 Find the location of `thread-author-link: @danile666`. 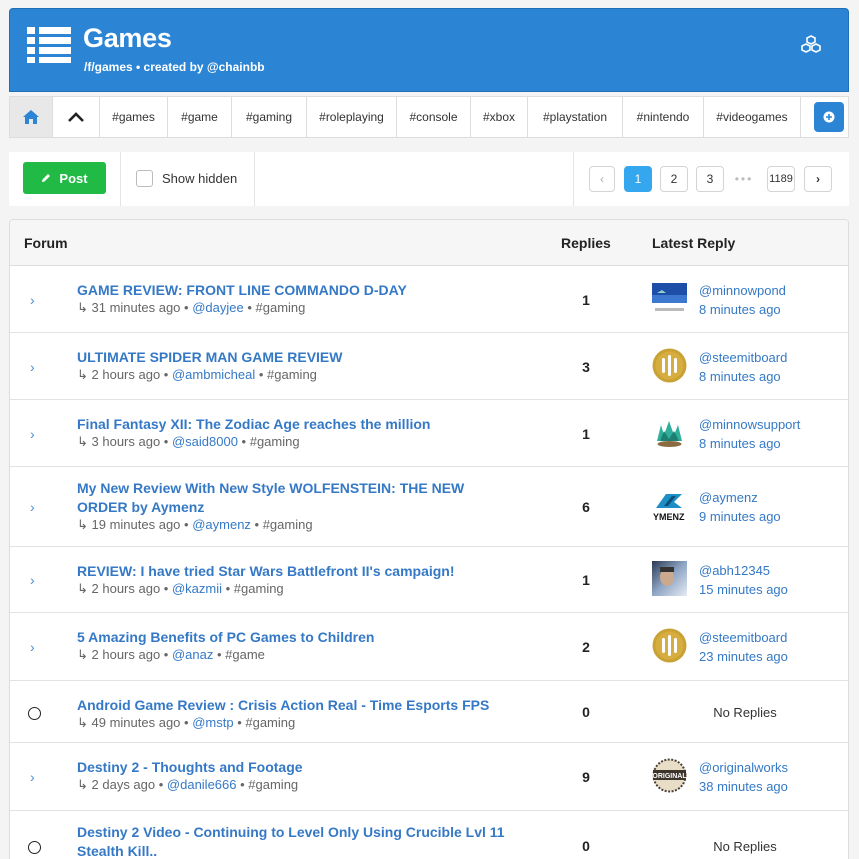

thread-author-link: @danile666 is located at coordinates (202, 784).